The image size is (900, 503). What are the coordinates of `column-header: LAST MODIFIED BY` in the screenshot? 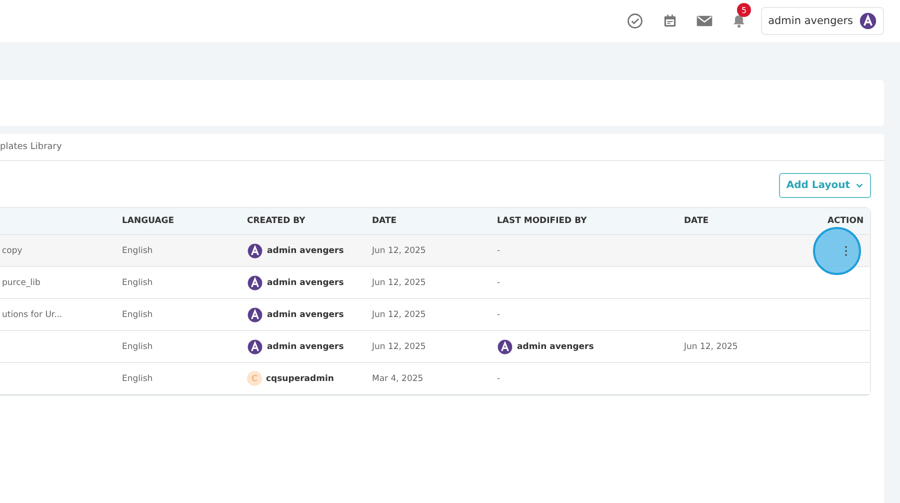 It's located at (542, 221).